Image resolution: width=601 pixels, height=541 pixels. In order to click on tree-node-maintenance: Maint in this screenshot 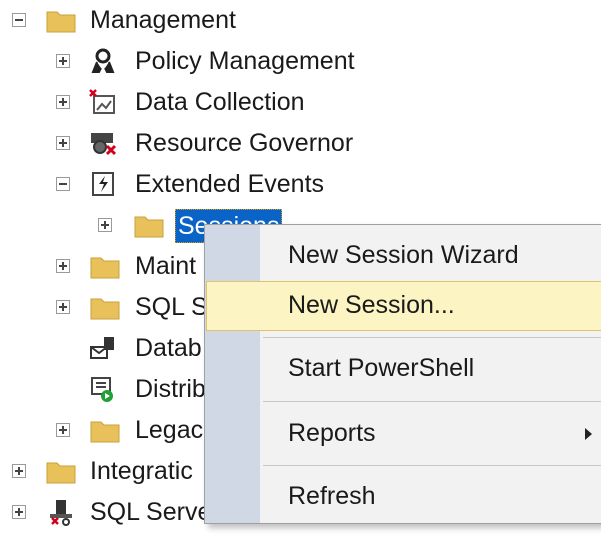, I will do `click(102, 266)`.